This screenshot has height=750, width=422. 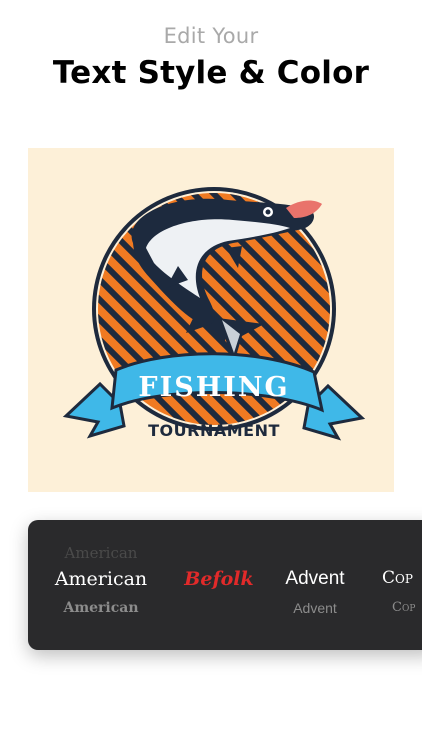 What do you see at coordinates (101, 553) in the screenshot?
I see `font-preview-faded: American` at bounding box center [101, 553].